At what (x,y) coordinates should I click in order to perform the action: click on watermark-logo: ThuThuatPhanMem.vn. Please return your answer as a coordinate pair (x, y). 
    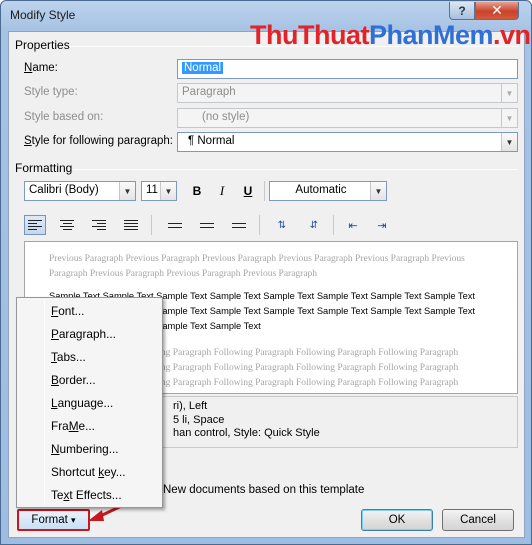
    Looking at the image, I should click on (390, 35).